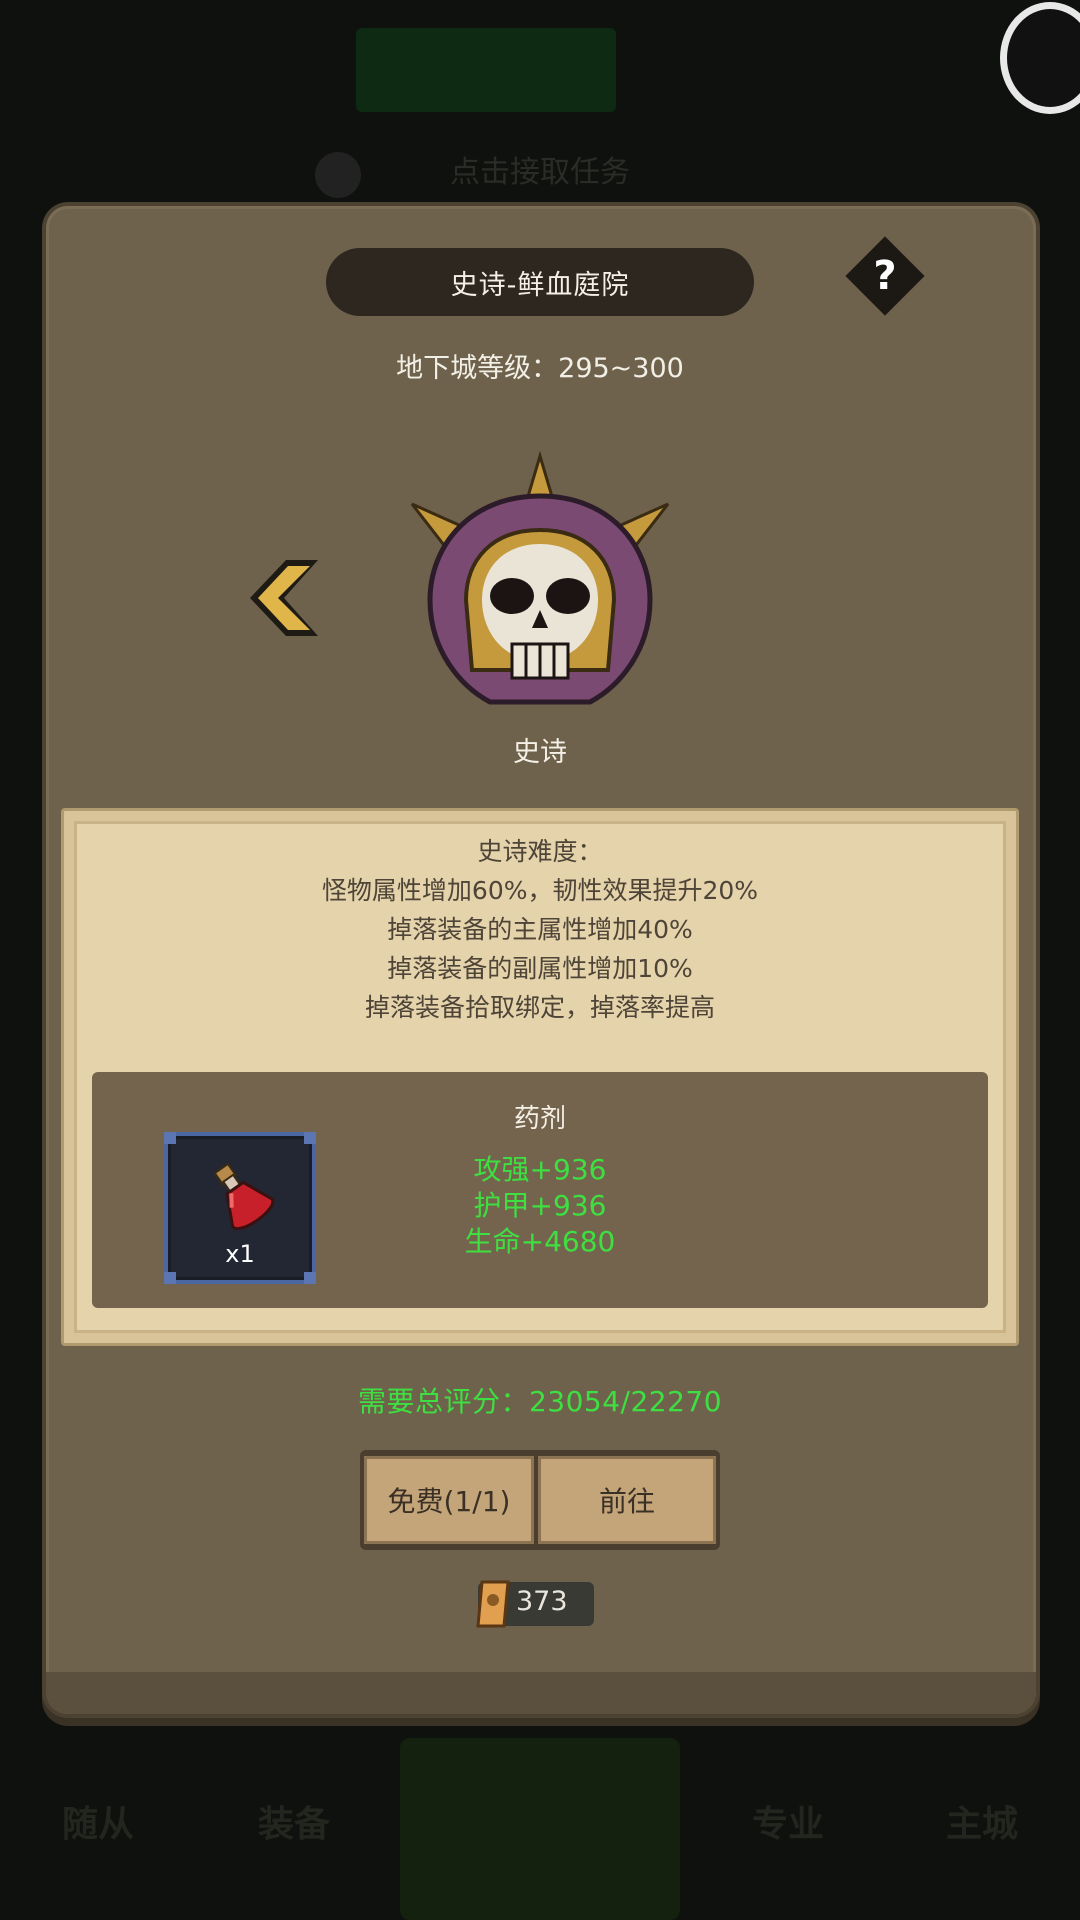  Describe the element at coordinates (540, 1829) in the screenshot. I see `background-battle-tab` at that location.